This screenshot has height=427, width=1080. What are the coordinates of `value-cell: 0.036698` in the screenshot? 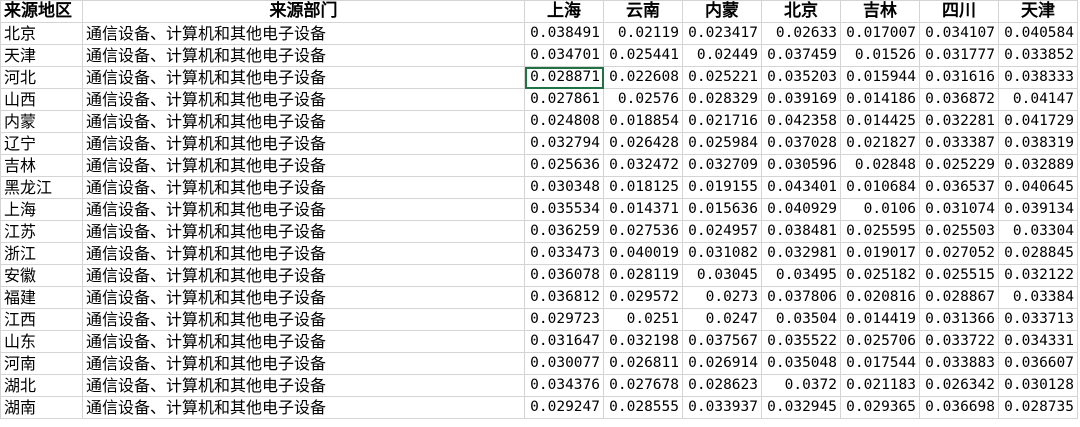 It's located at (959, 407).